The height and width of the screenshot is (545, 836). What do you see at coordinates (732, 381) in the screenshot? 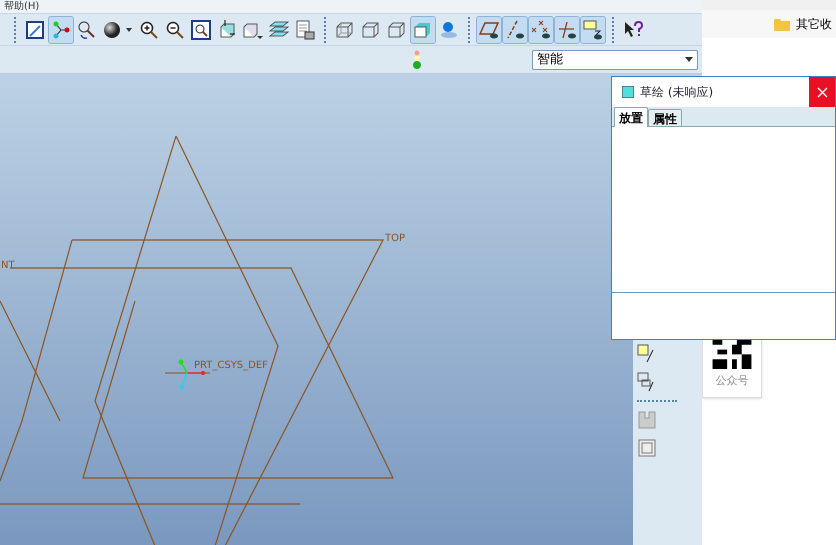
I see `card-caption: 公众号` at bounding box center [732, 381].